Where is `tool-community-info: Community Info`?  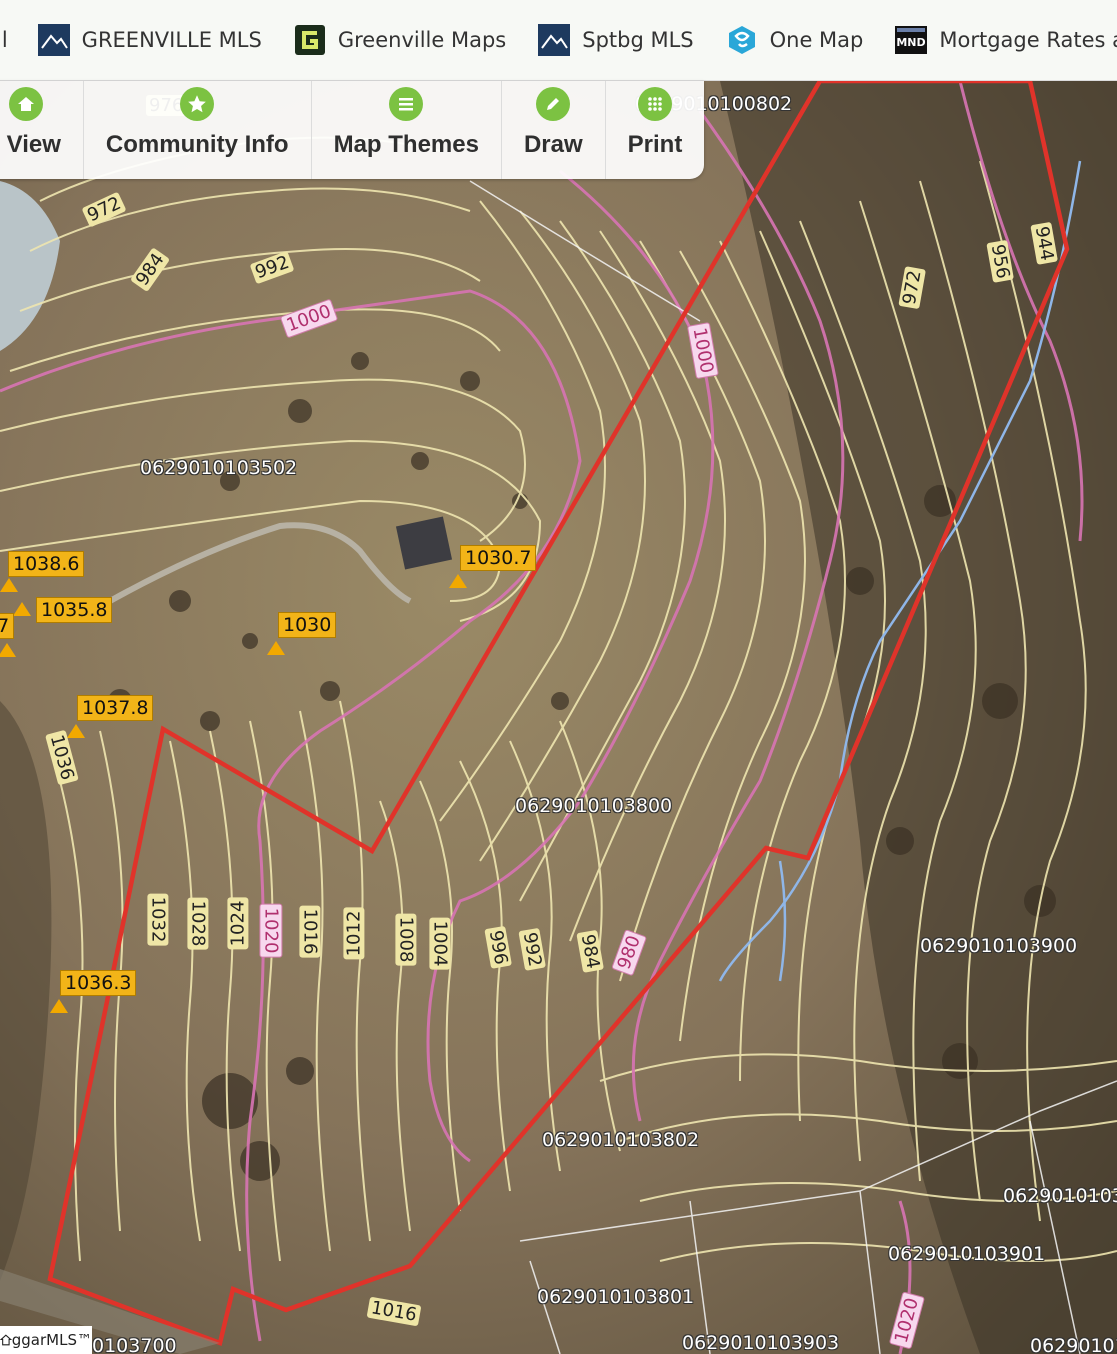 tool-community-info: Community Info is located at coordinates (198, 130).